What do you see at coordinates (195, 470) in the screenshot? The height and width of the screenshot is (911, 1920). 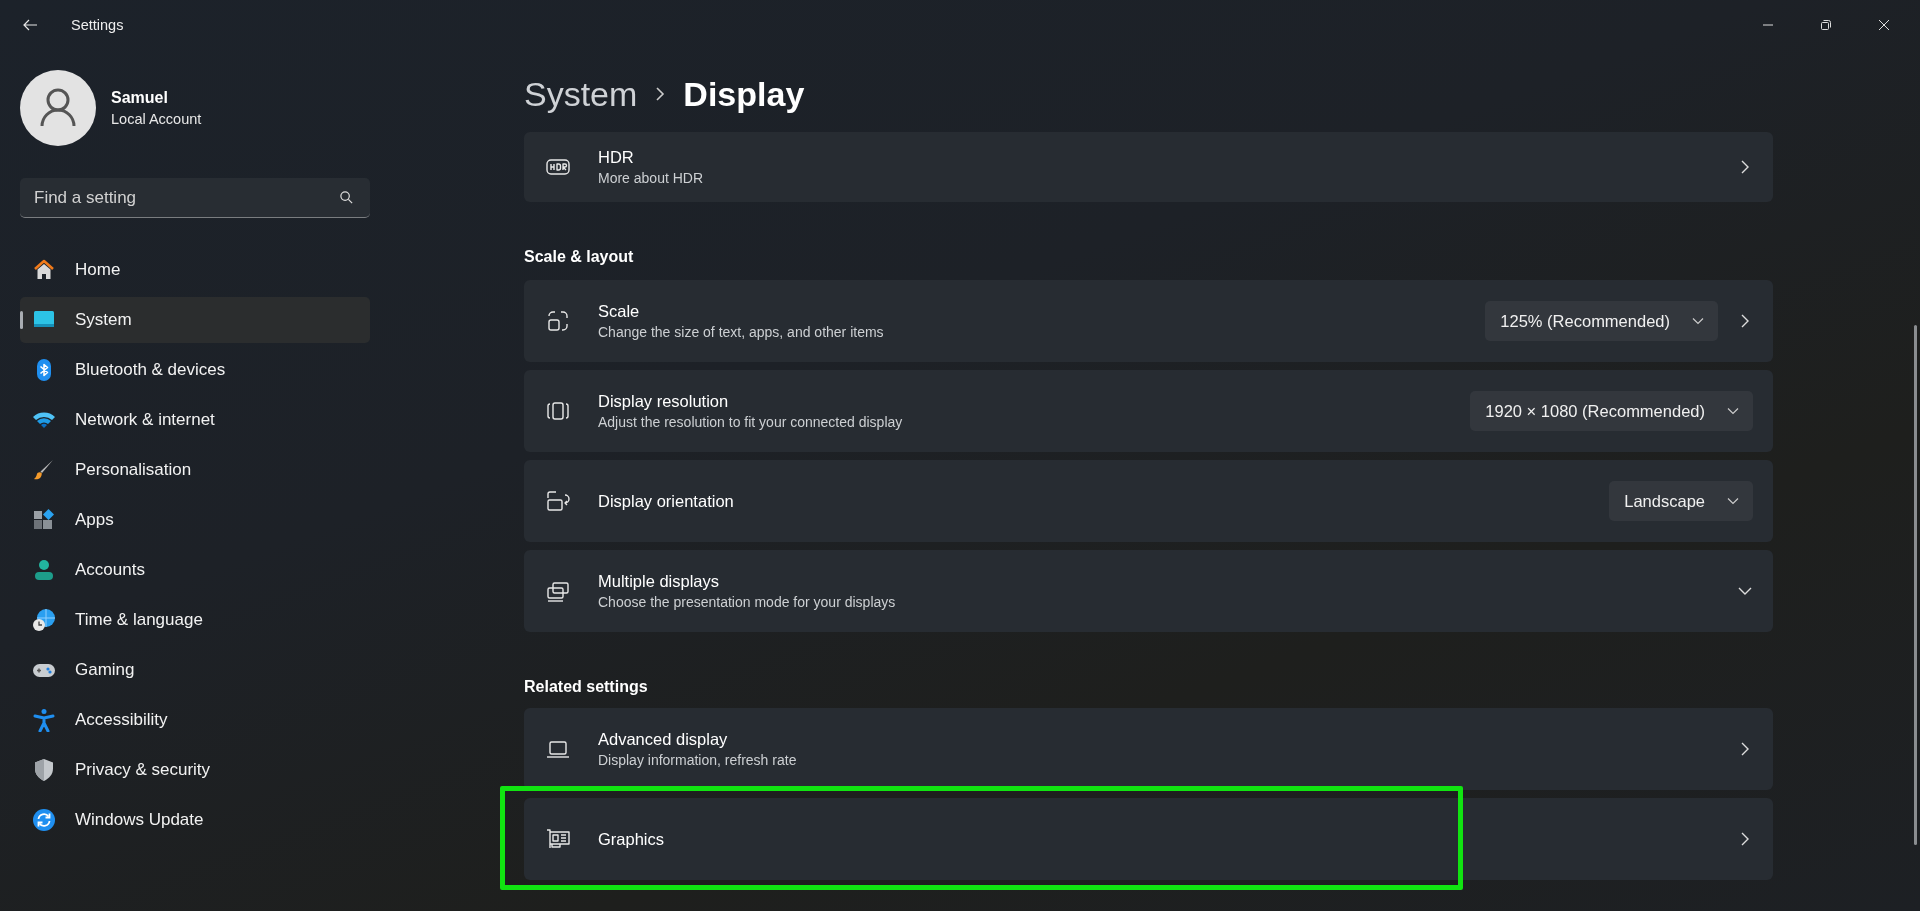 I see `nav-item: Personalisation` at bounding box center [195, 470].